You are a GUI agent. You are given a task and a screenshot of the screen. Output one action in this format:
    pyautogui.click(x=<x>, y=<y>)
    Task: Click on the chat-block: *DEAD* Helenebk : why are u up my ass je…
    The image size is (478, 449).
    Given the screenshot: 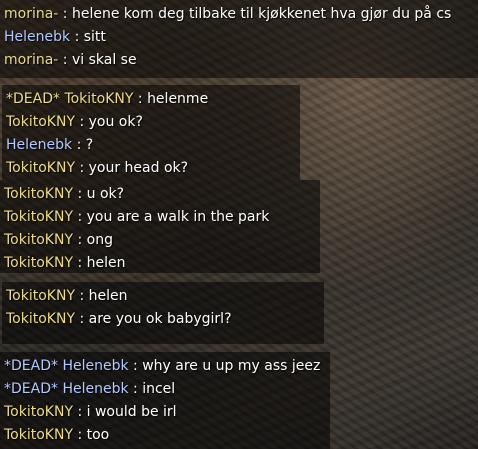 What is the action you would take?
    pyautogui.click(x=165, y=400)
    